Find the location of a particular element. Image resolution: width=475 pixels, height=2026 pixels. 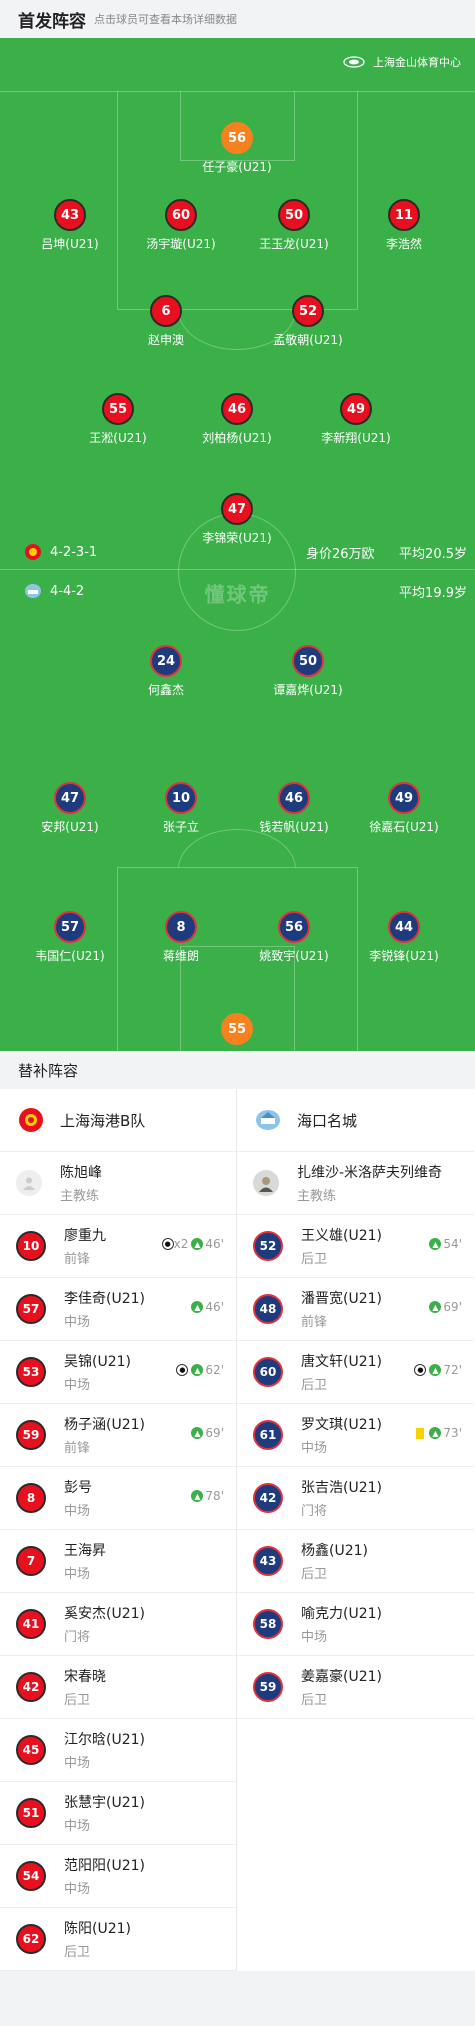

player-number: 8 is located at coordinates (181, 927).